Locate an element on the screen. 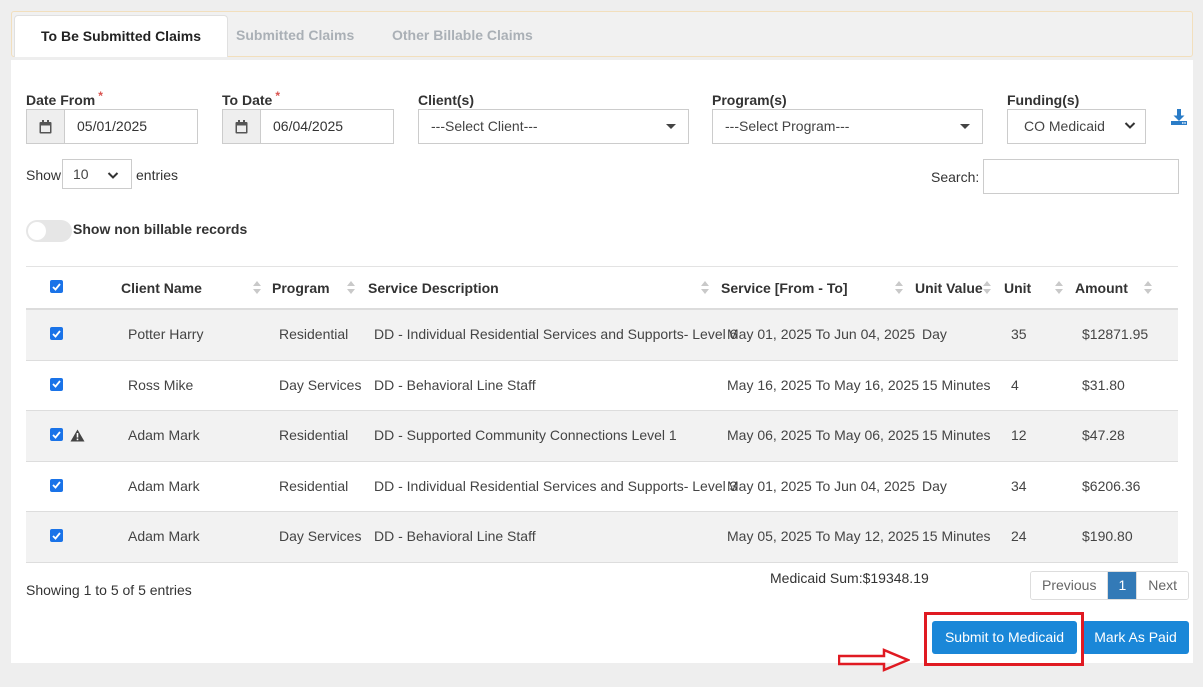 This screenshot has height=687, width=1203. date-from-label: Date From * is located at coordinates (64, 98).